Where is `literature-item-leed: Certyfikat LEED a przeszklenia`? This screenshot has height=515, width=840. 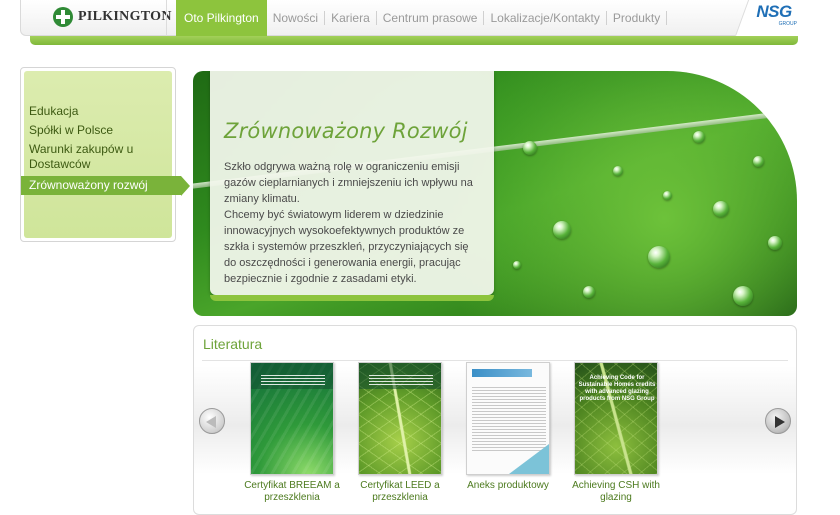 literature-item-leed: Certyfikat LEED a przeszklenia is located at coordinates (400, 433).